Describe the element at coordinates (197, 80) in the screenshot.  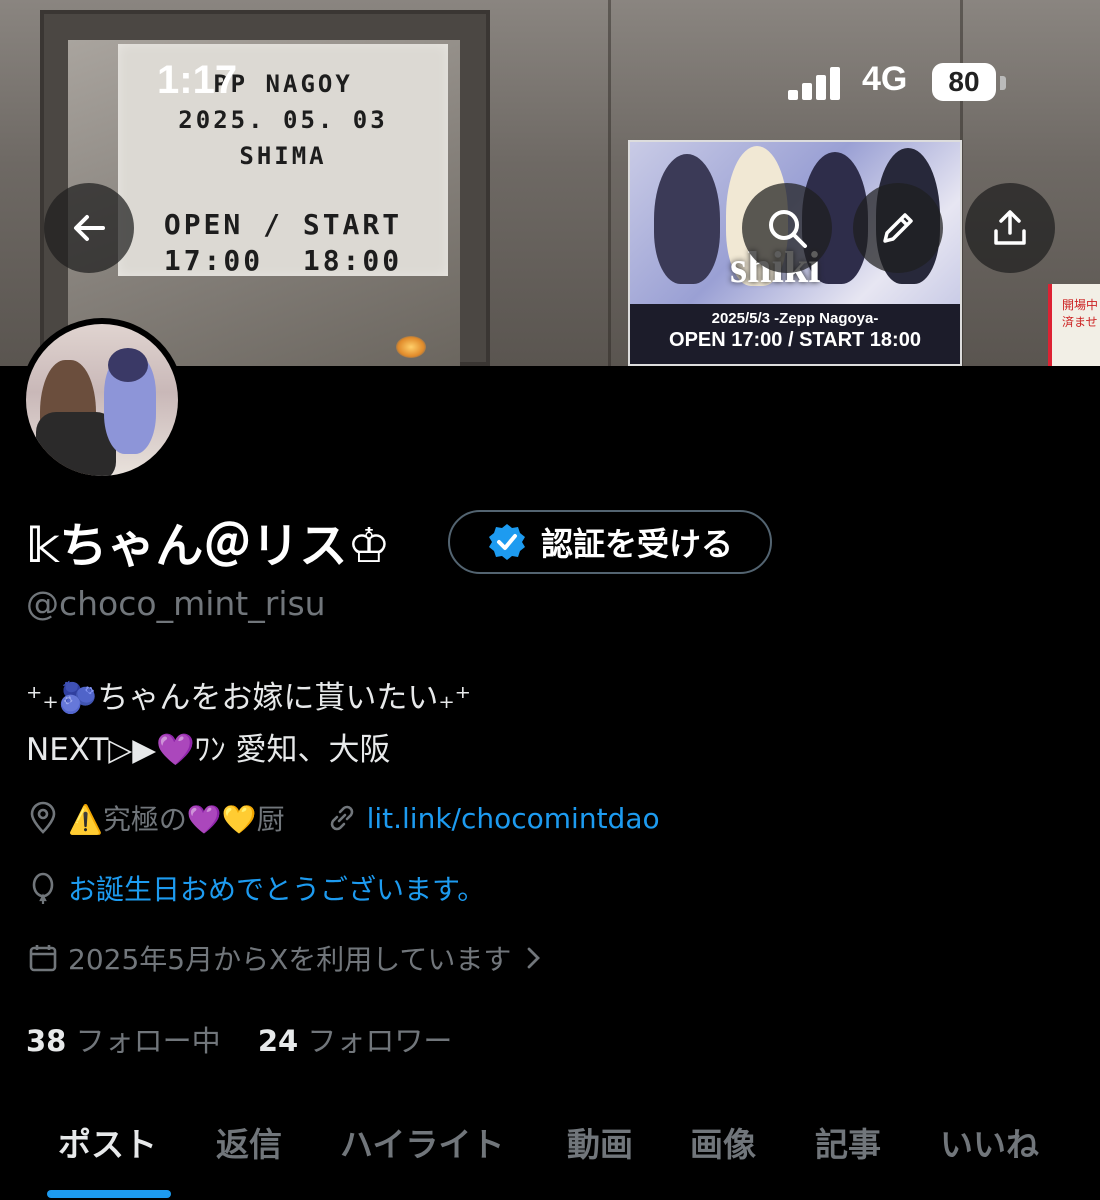
I see `status-time: 1:17` at that location.